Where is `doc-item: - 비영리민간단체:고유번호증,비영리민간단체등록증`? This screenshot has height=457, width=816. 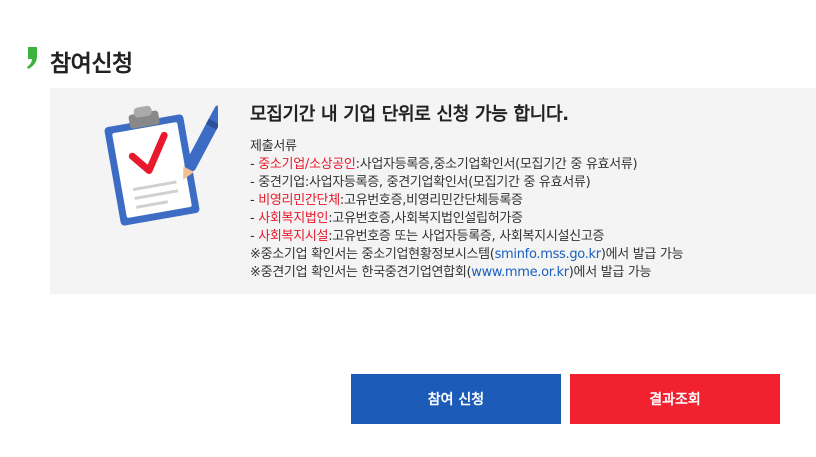 doc-item: - 비영리민간단체:고유번호증,비영리민간단체등록증 is located at coordinates (386, 200).